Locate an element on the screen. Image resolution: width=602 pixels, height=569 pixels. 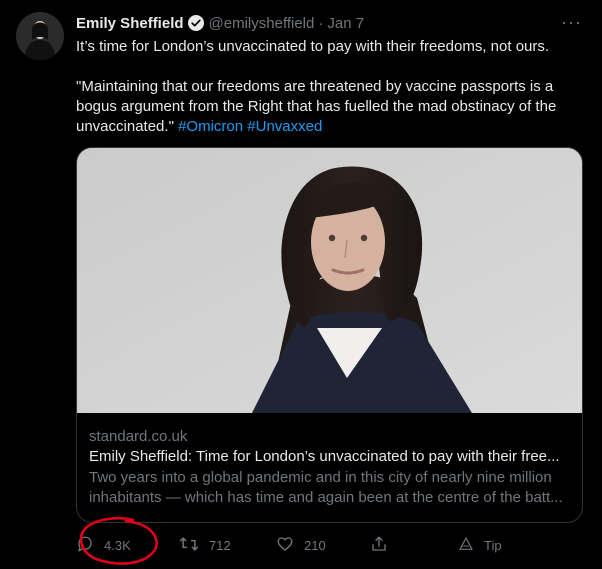
like-button: 210 is located at coordinates (301, 545).